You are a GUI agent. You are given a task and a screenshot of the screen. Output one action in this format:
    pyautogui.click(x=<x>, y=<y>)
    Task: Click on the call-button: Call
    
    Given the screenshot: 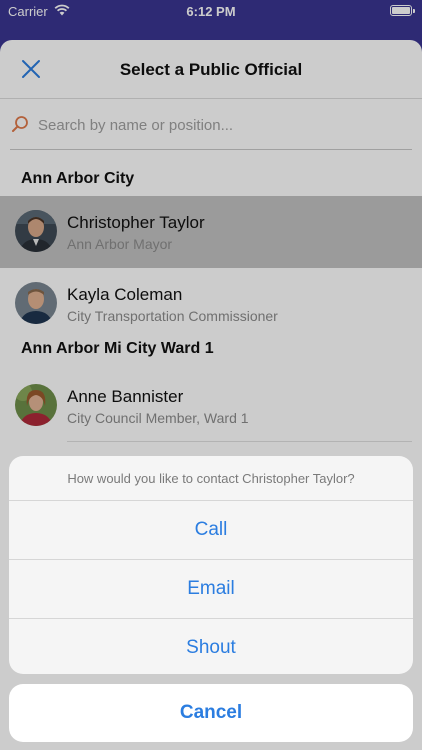 What is the action you would take?
    pyautogui.click(x=211, y=530)
    